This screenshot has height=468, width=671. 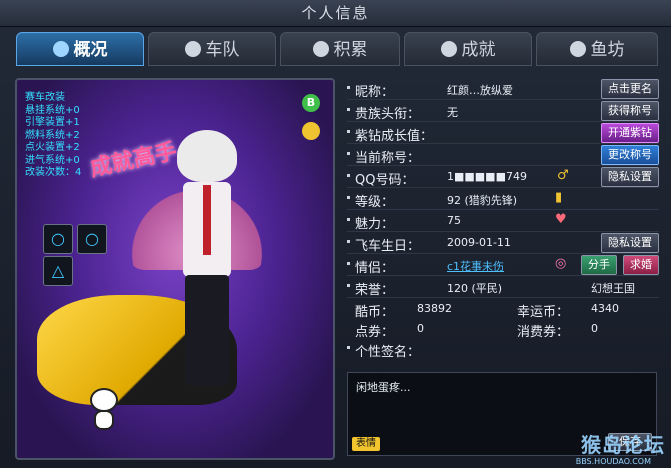 What do you see at coordinates (630, 89) in the screenshot?
I see `rename-button: 点击更名` at bounding box center [630, 89].